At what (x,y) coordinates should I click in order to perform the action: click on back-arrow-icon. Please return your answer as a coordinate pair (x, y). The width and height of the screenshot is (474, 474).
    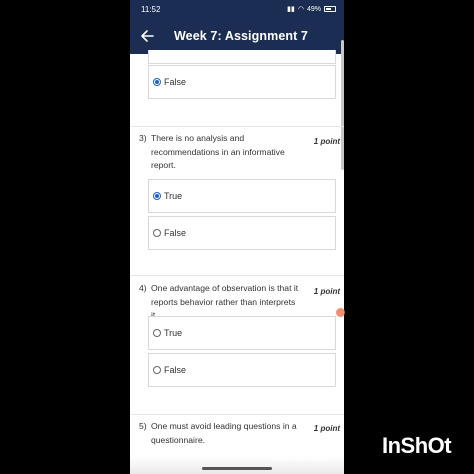
    Looking at the image, I should click on (147, 36).